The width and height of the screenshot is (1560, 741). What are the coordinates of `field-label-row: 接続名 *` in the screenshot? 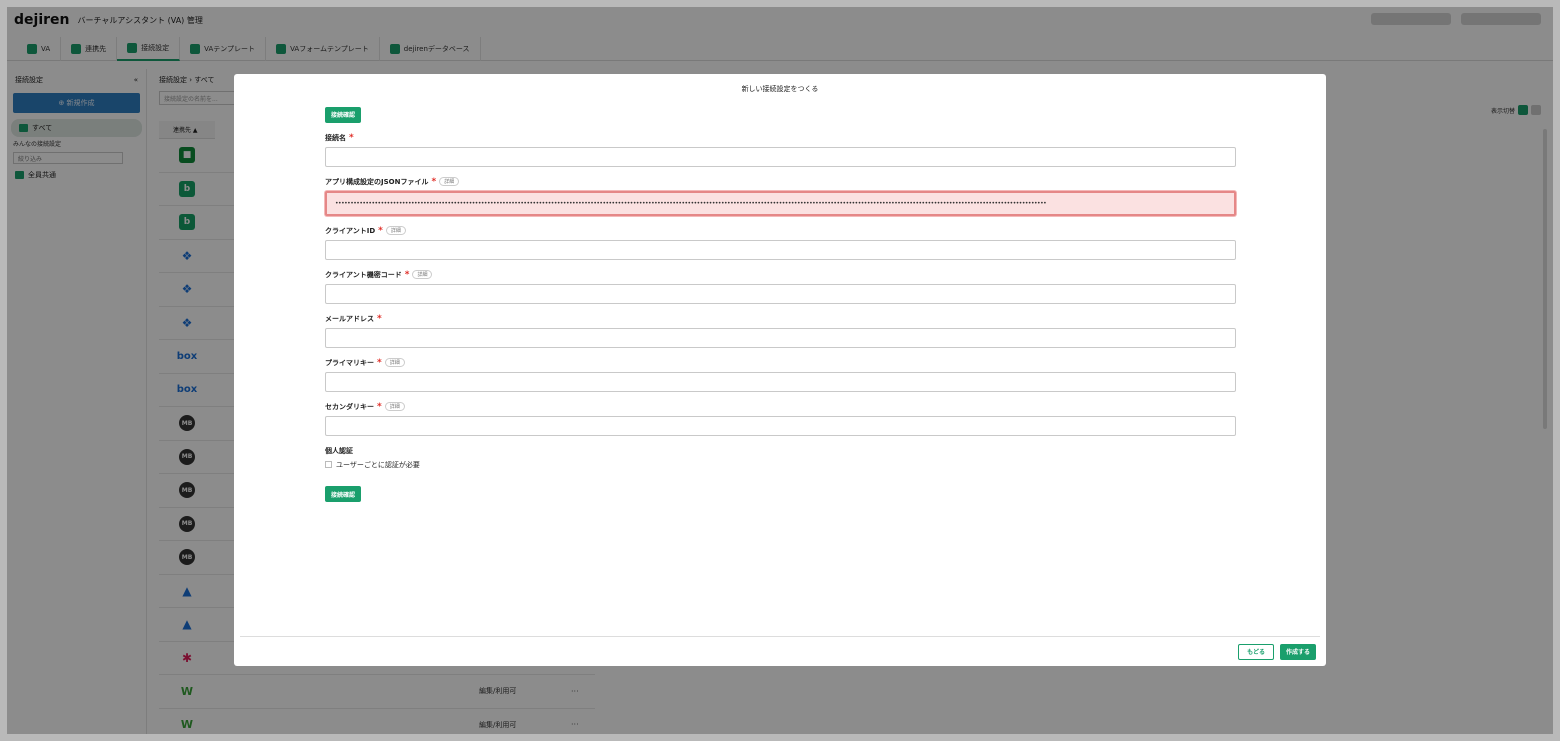 It's located at (780, 138).